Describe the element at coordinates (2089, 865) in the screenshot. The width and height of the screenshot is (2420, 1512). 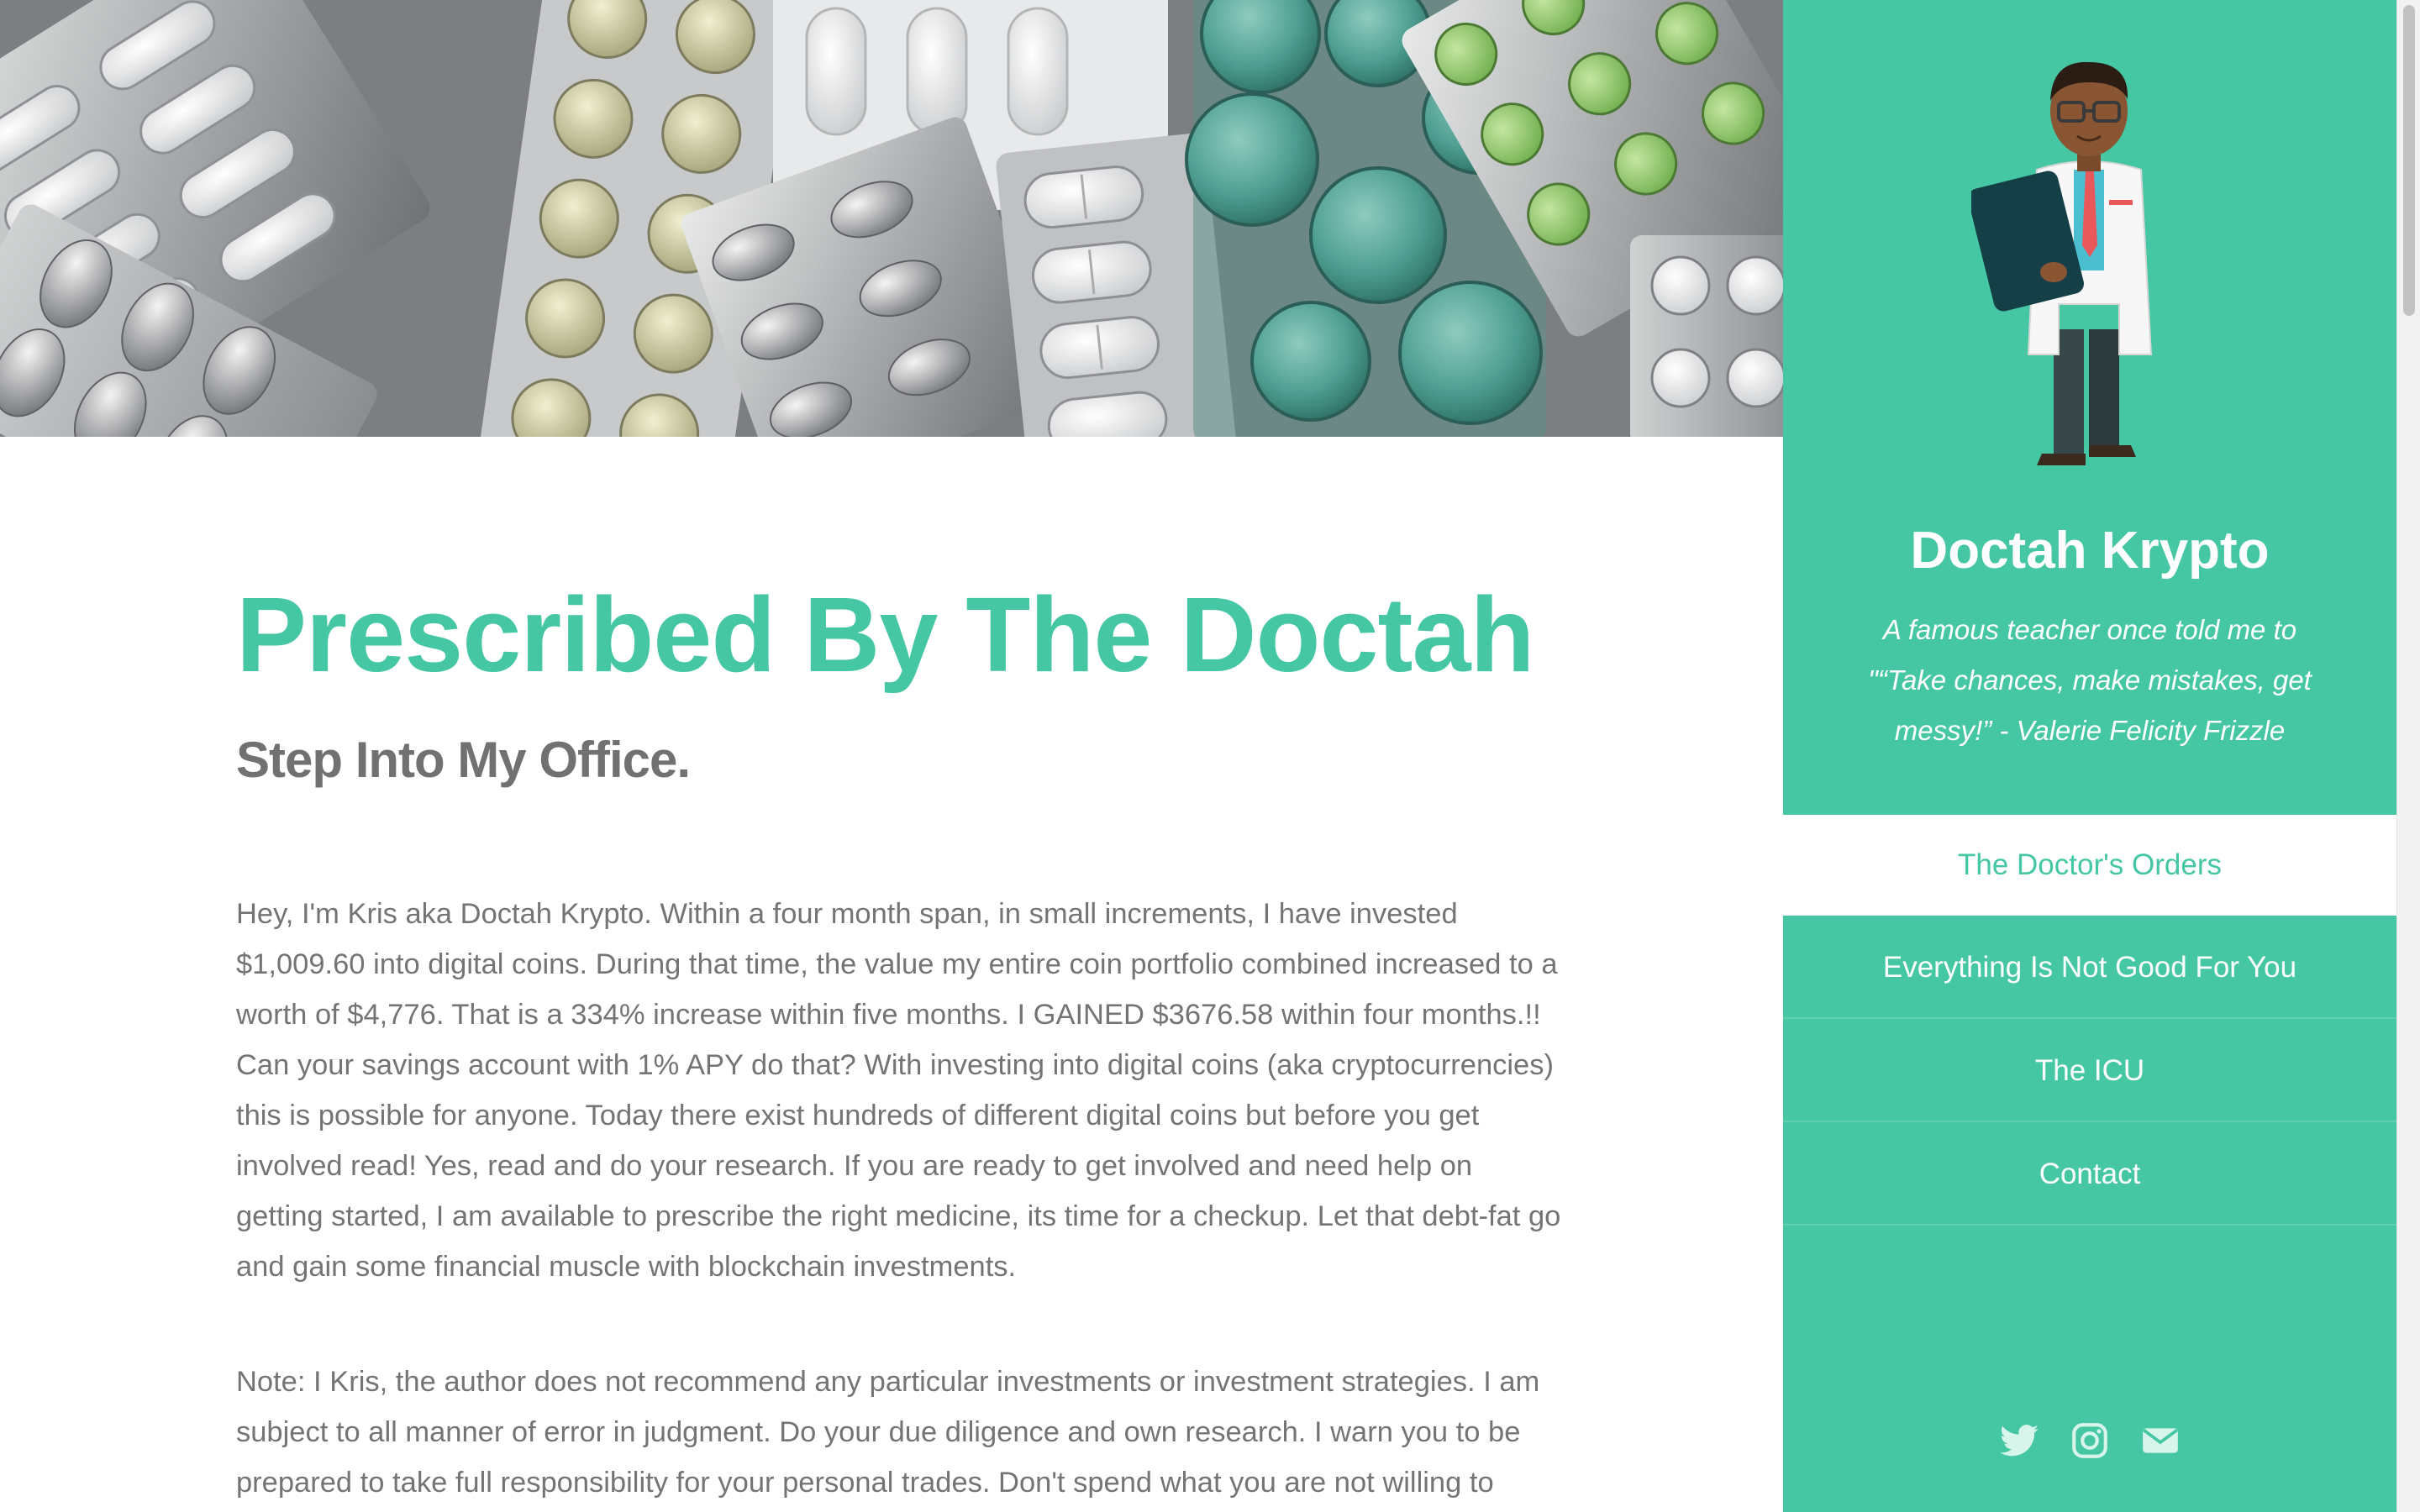
I see `nav-item-the-doctors-orders: The Doctor's Orders` at that location.